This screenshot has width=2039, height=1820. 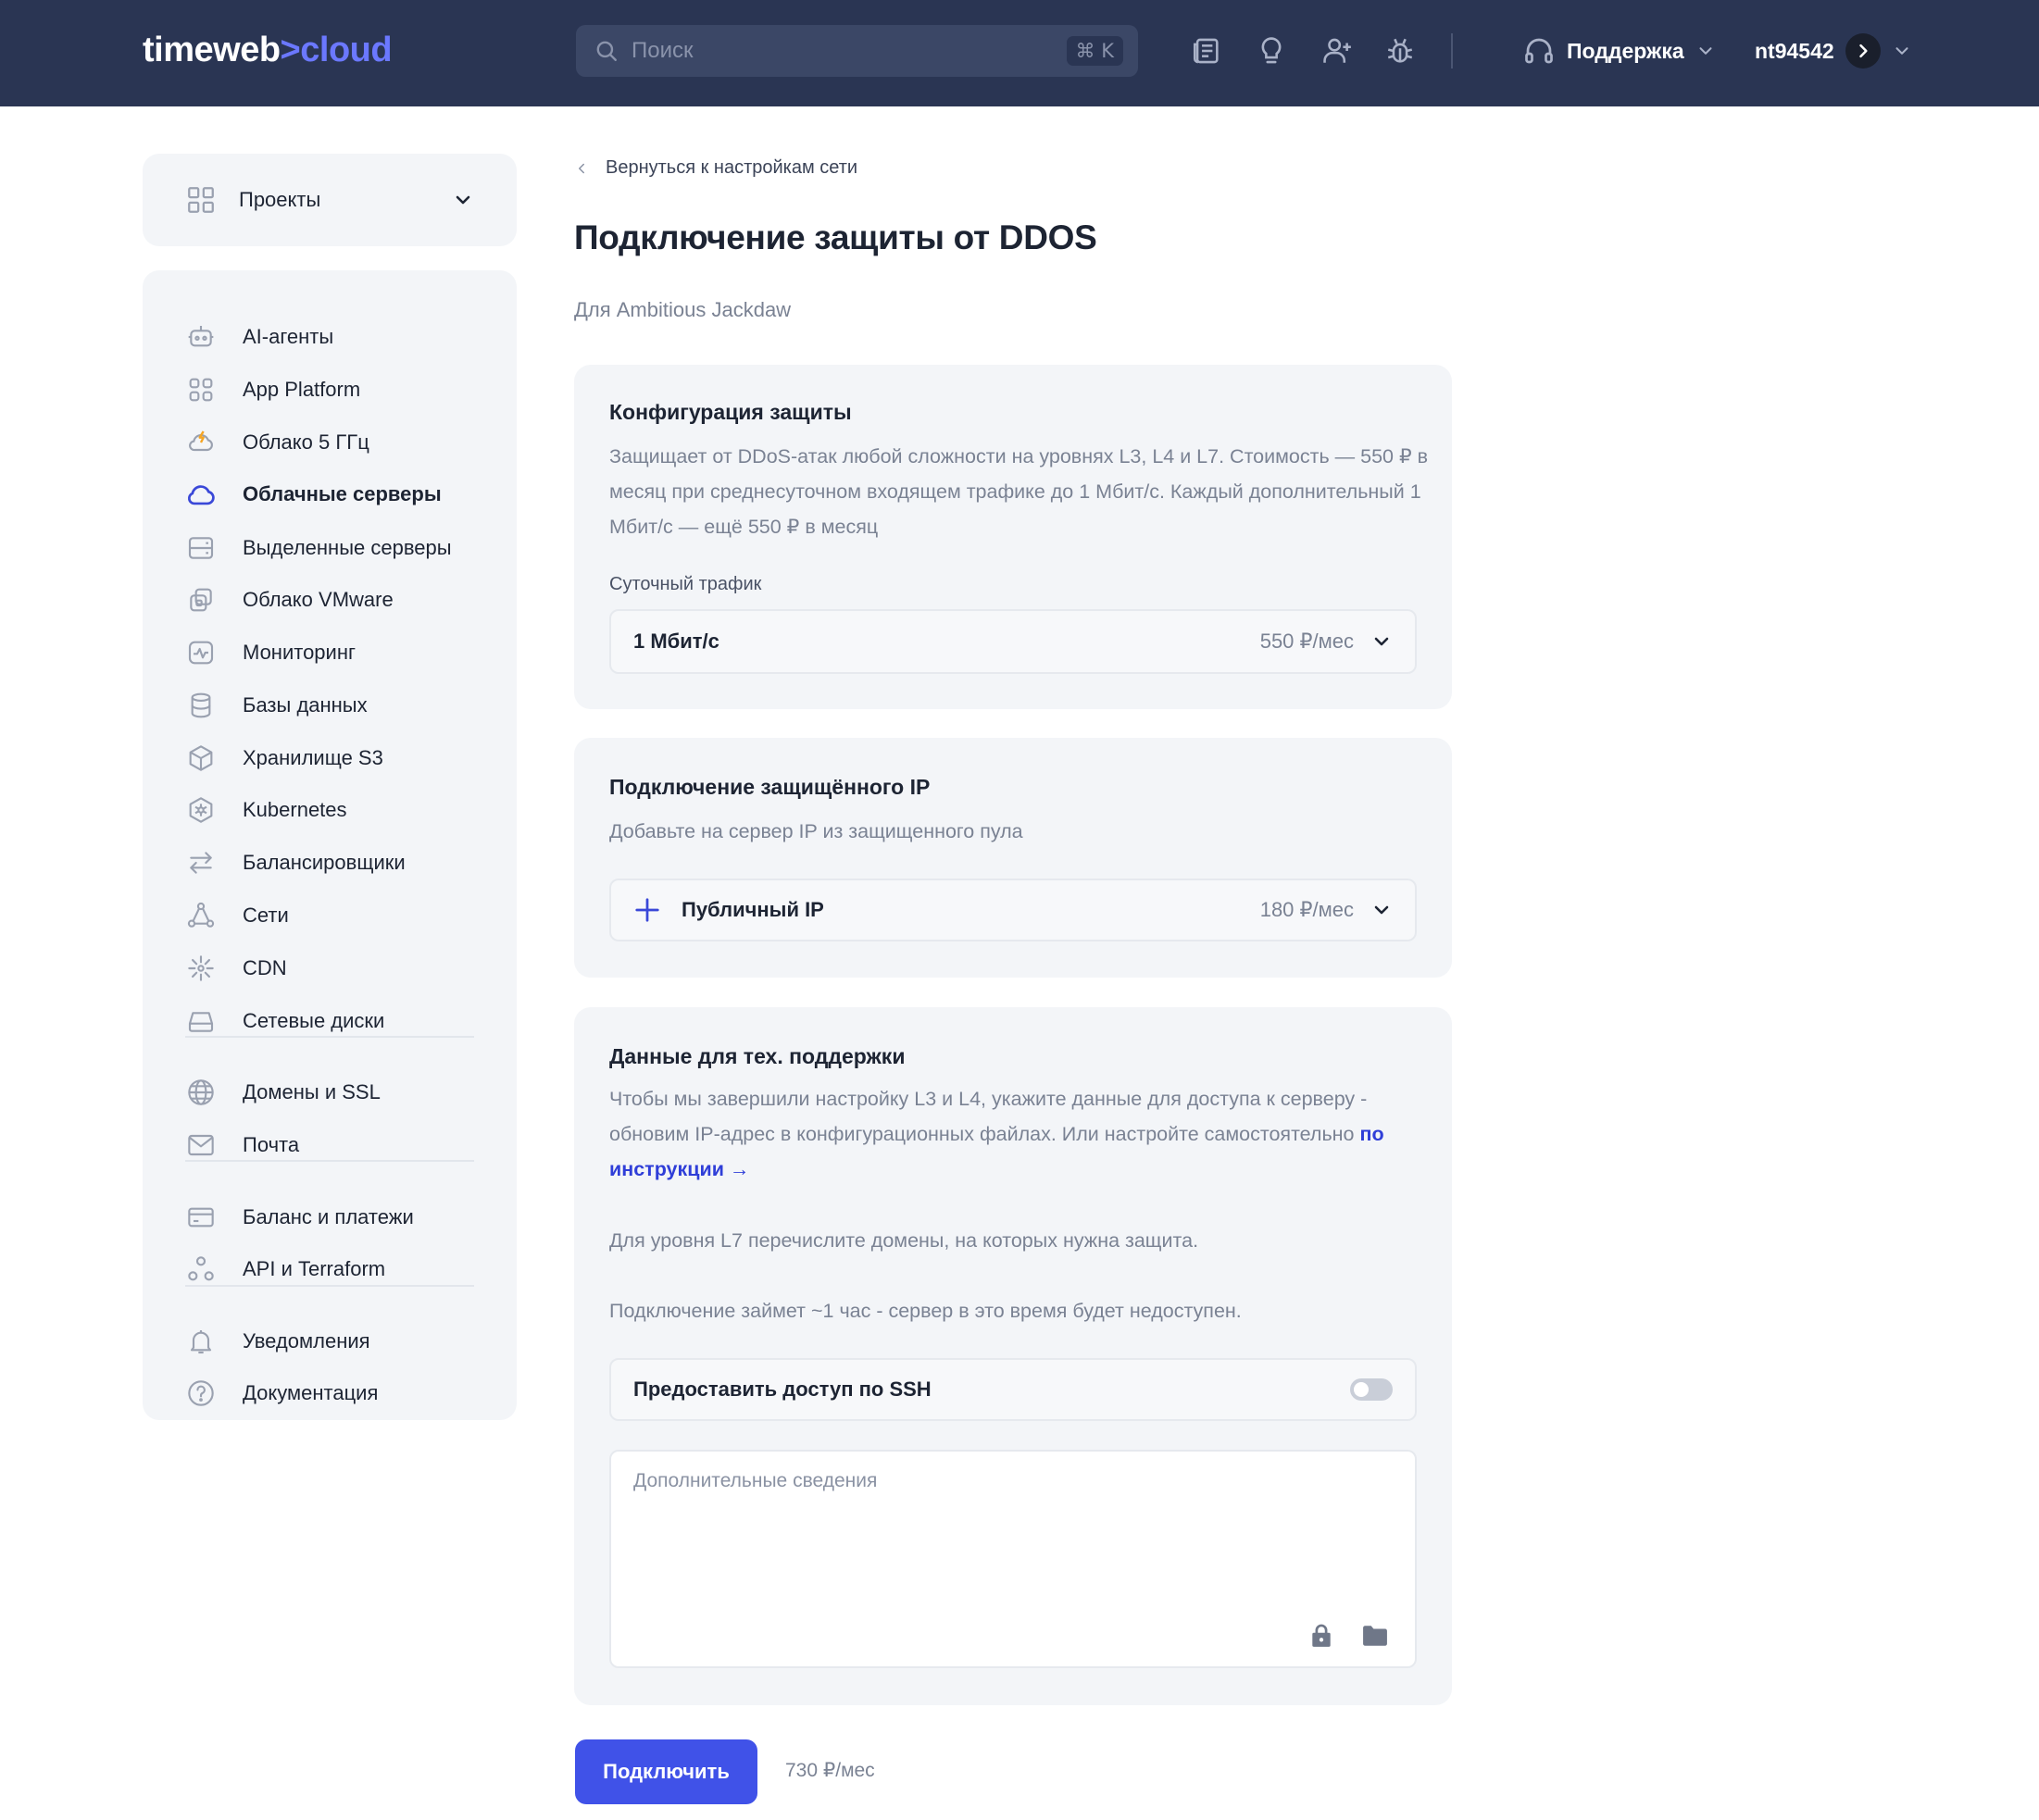 What do you see at coordinates (201, 810) in the screenshot?
I see `kubernetes-icon` at bounding box center [201, 810].